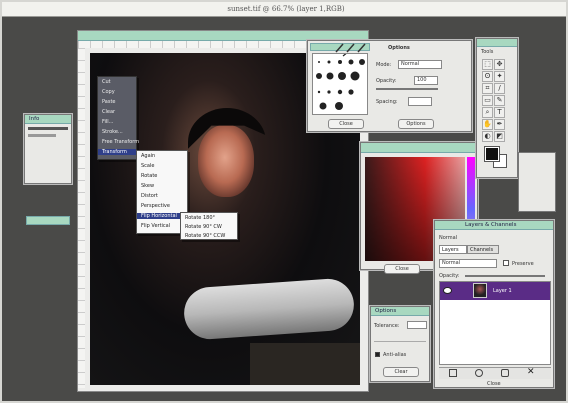 This screenshot has height=403, width=568. What do you see at coordinates (487, 100) in the screenshot?
I see `eraser-tool-icon: ▭` at bounding box center [487, 100].